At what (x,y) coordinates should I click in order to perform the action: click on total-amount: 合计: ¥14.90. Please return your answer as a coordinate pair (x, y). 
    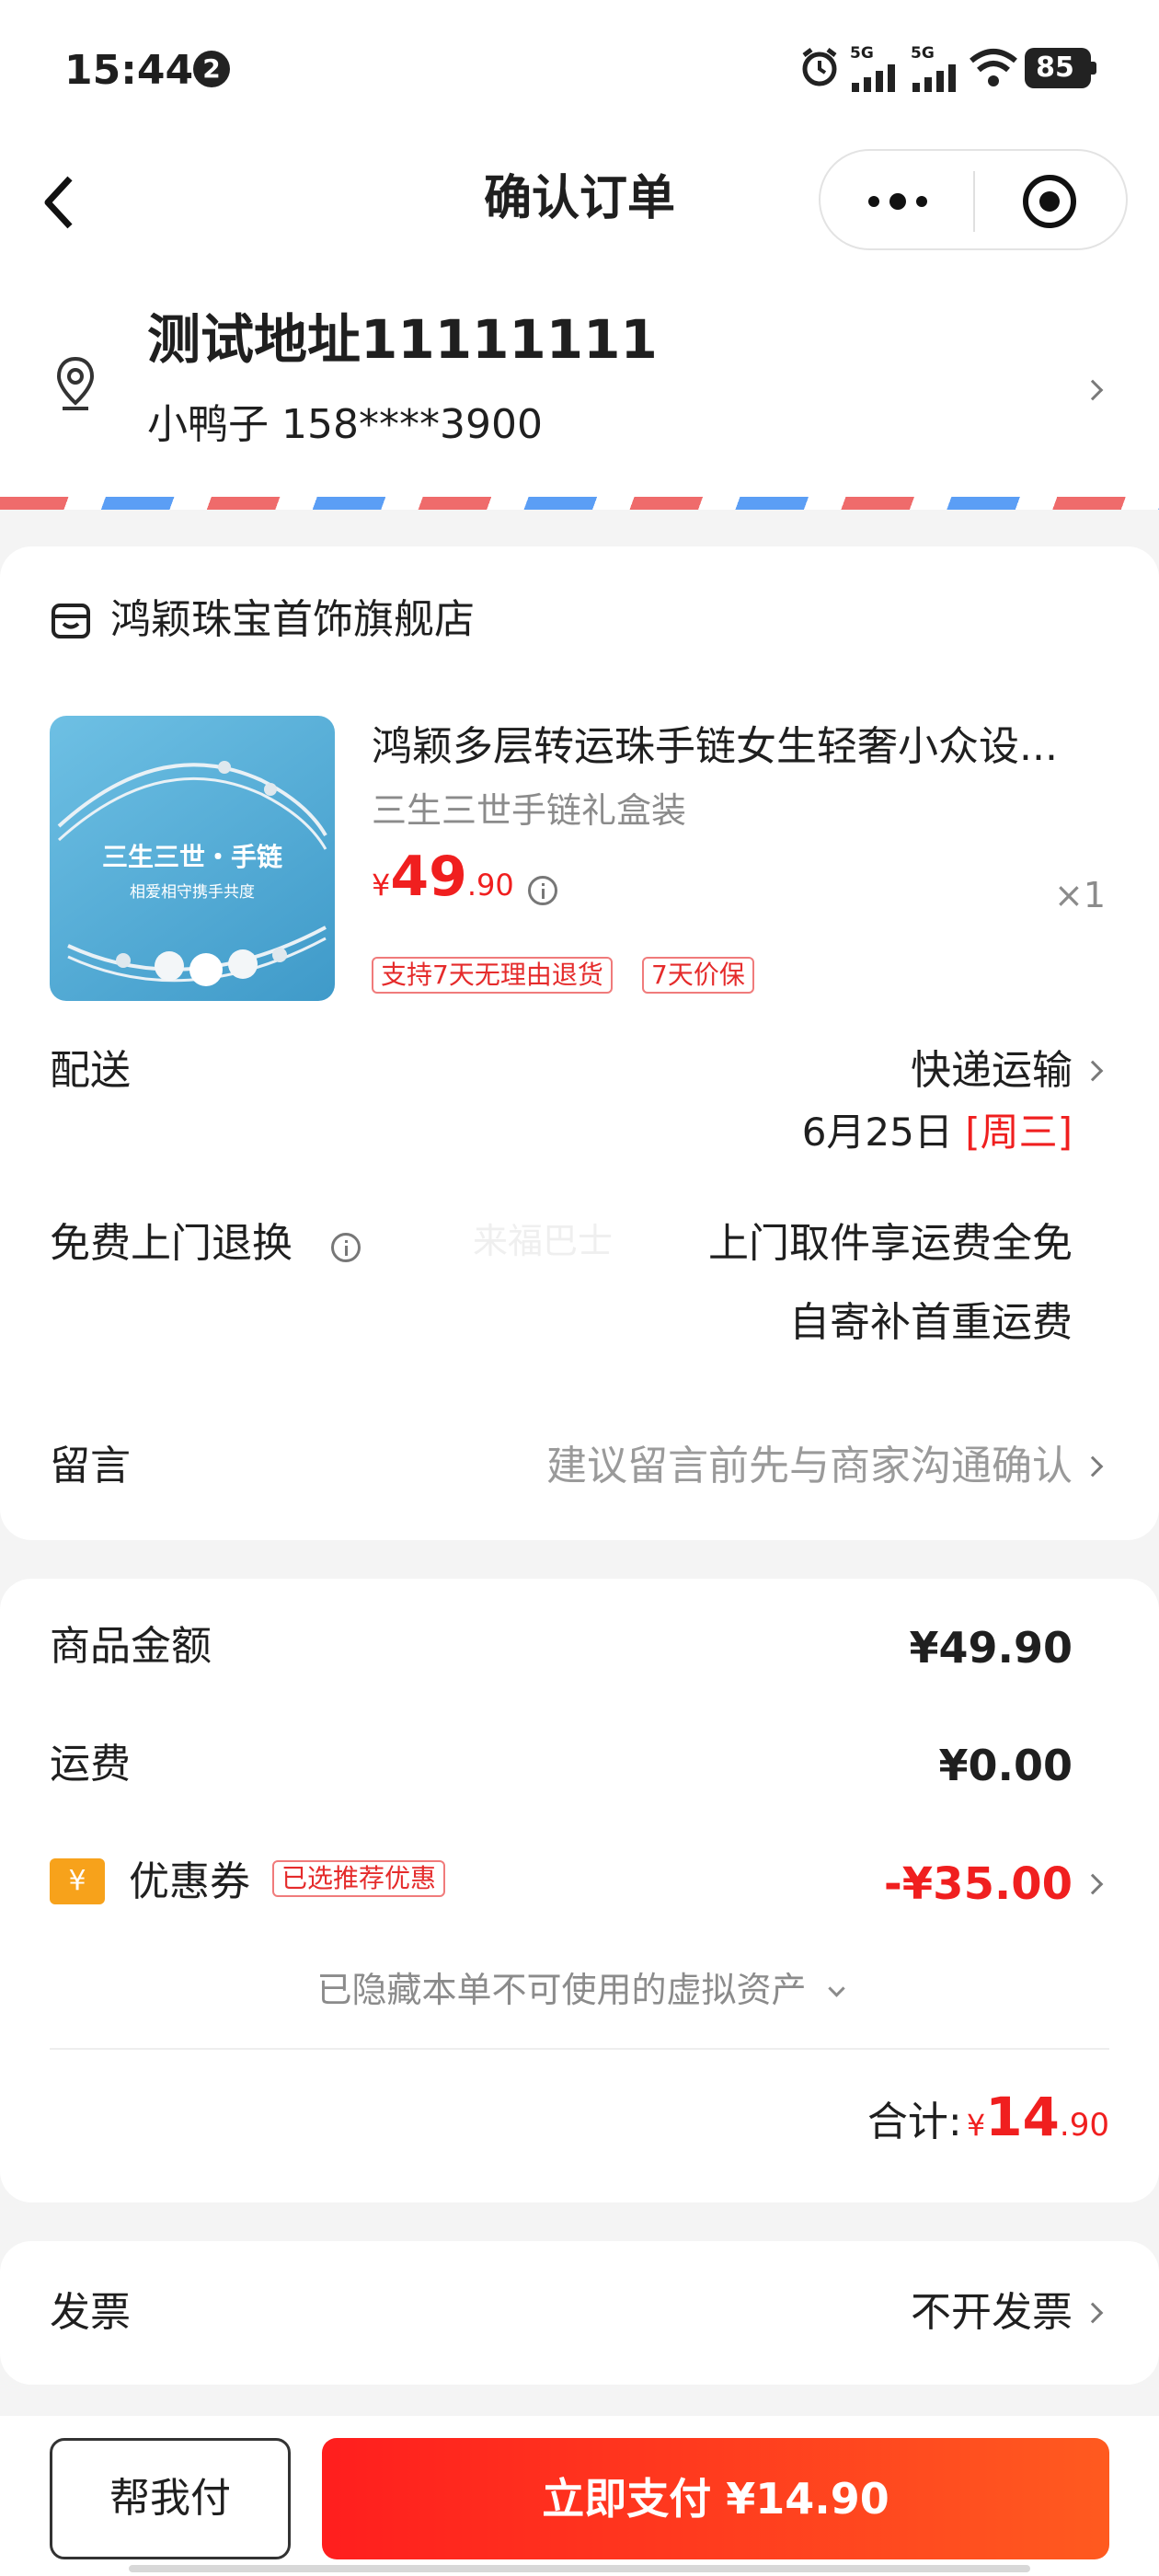
    Looking at the image, I should click on (987, 2117).